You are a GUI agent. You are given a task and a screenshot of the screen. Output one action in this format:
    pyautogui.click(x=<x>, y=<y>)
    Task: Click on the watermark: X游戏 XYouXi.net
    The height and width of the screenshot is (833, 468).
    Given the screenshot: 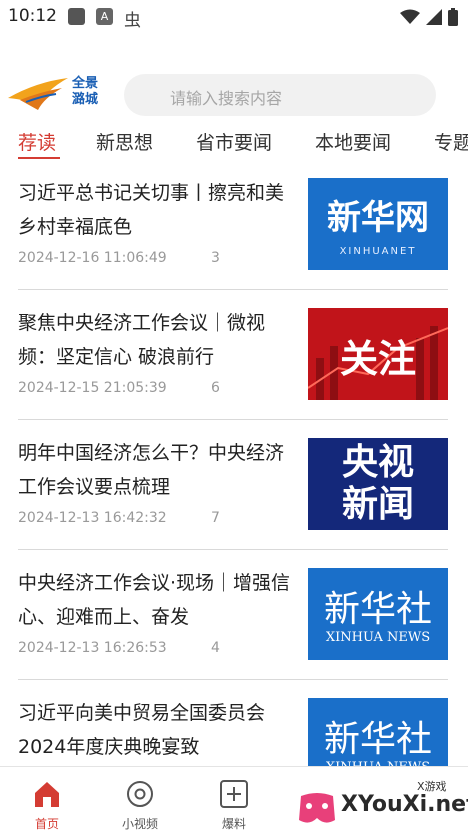 What is the action you would take?
    pyautogui.click(x=380, y=802)
    